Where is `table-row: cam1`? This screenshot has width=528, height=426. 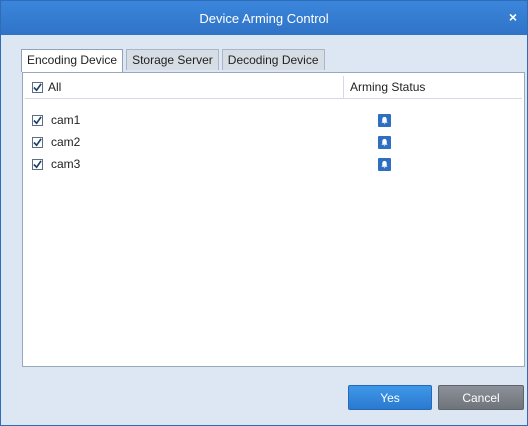
table-row: cam1 is located at coordinates (273, 120).